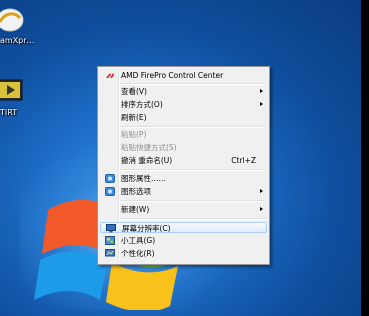  Describe the element at coordinates (146, 228) in the screenshot. I see `menu-item-label: 屏幕分辨率(C)` at that location.